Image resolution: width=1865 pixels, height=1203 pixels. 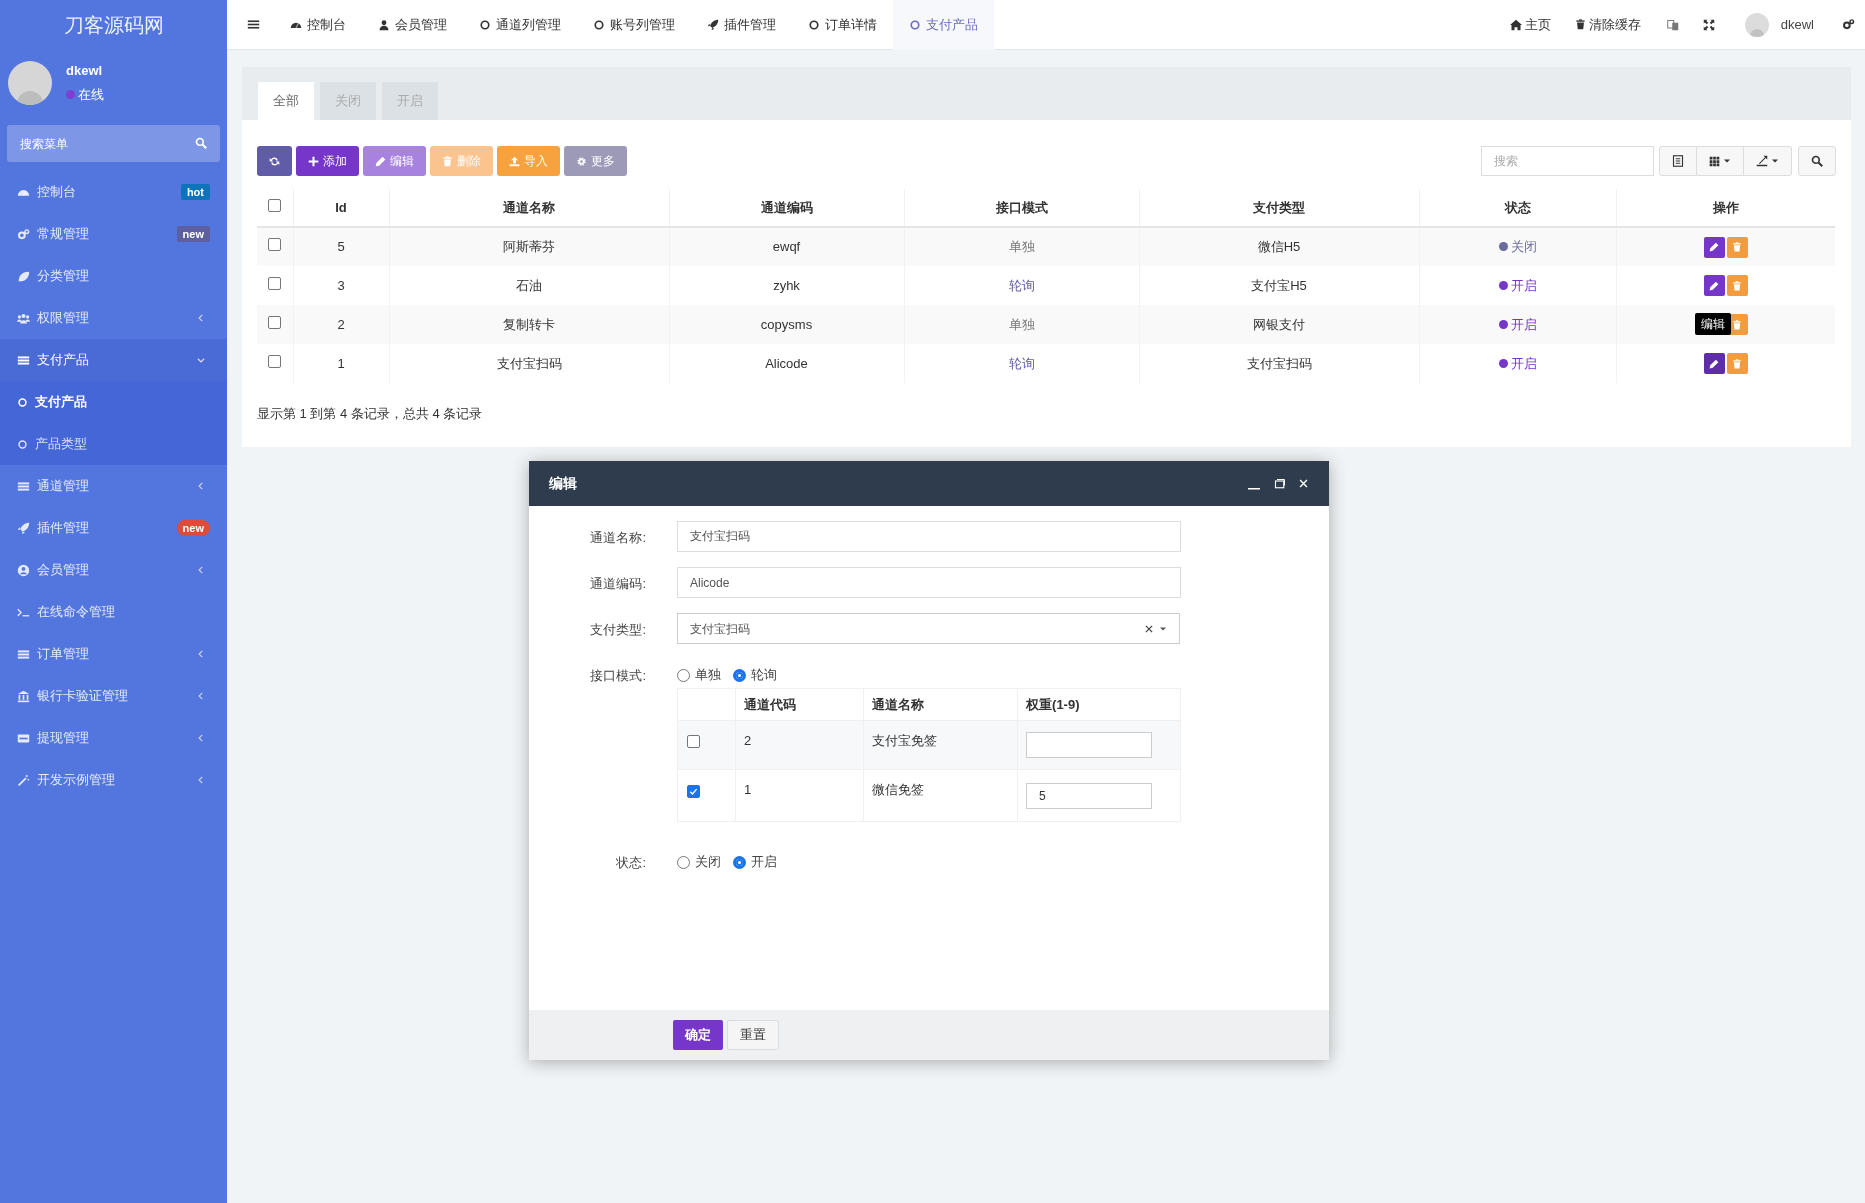 What do you see at coordinates (113, 654) in the screenshot?
I see `sidebar-menu-item: 订单管理` at bounding box center [113, 654].